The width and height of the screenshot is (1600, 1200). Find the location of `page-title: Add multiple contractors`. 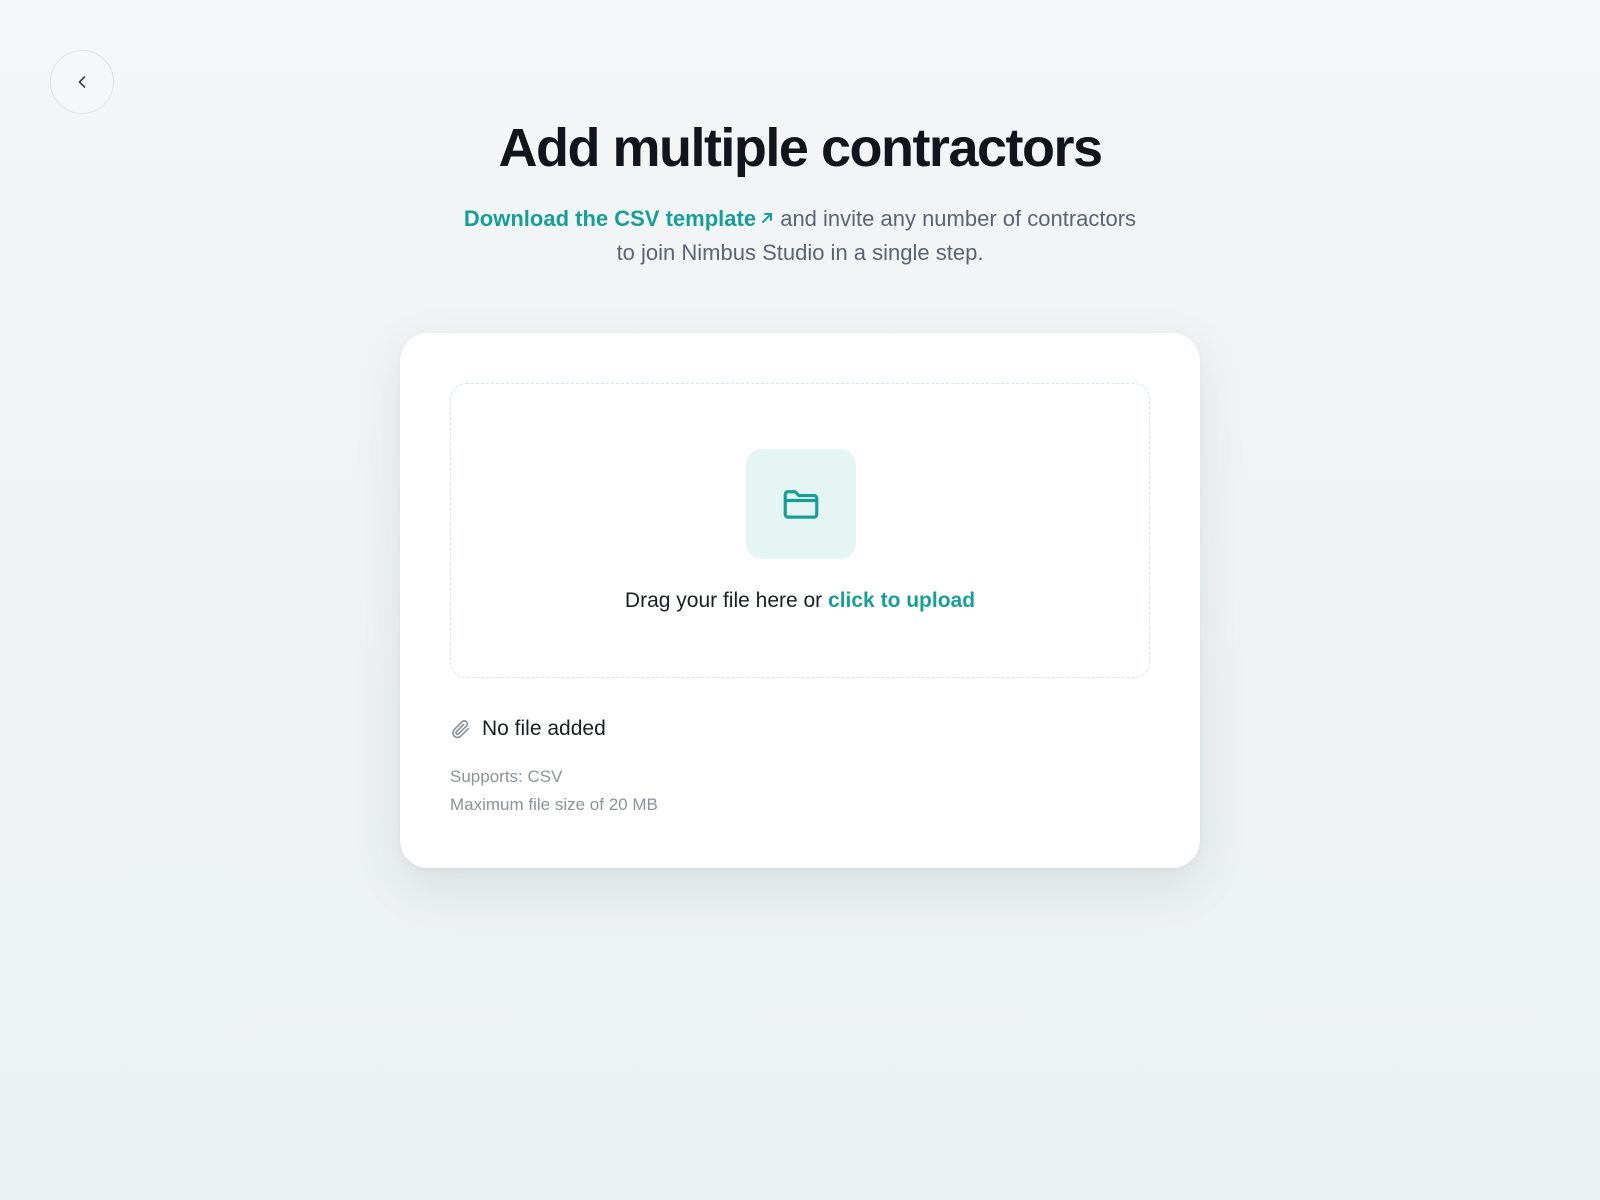

page-title: Add multiple contractors is located at coordinates (800, 148).